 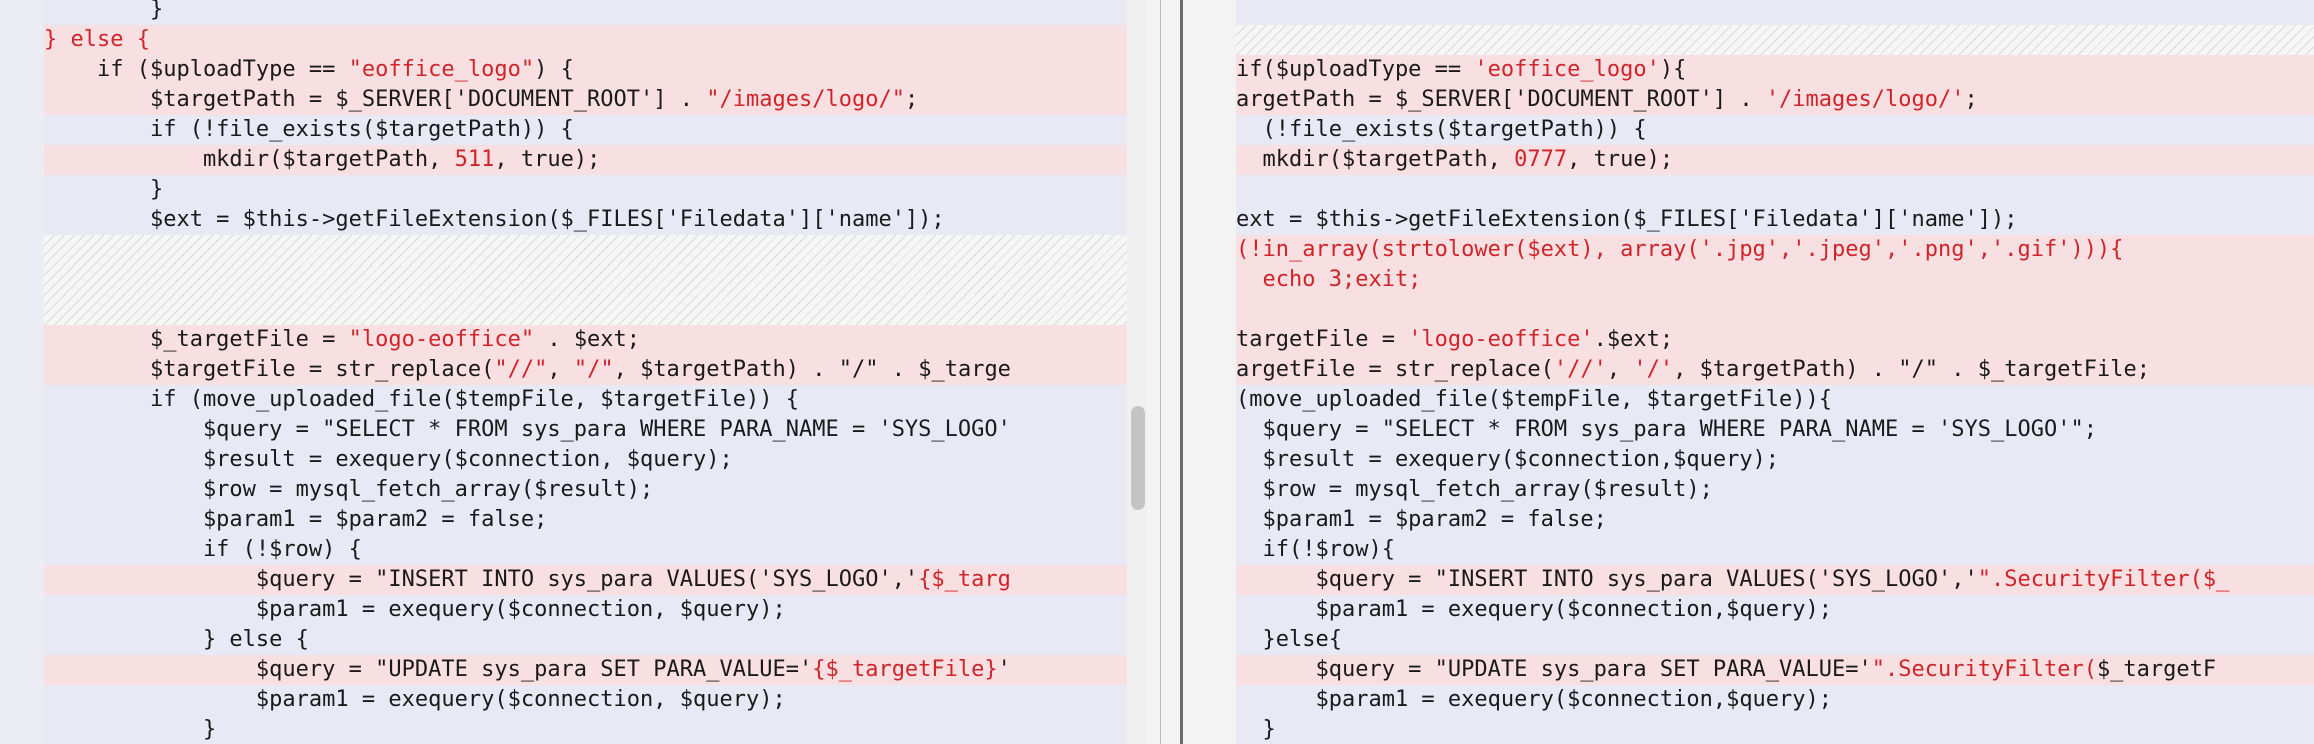 What do you see at coordinates (585, 340) in the screenshot?
I see `diff-changed-line: $_targetFile = "logo-eoffice" . $ext;` at bounding box center [585, 340].